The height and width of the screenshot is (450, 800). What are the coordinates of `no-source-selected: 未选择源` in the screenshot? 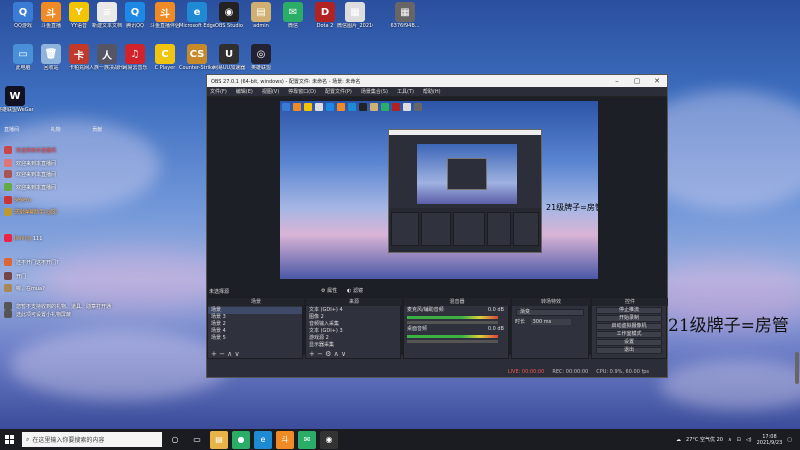 It's located at (219, 292).